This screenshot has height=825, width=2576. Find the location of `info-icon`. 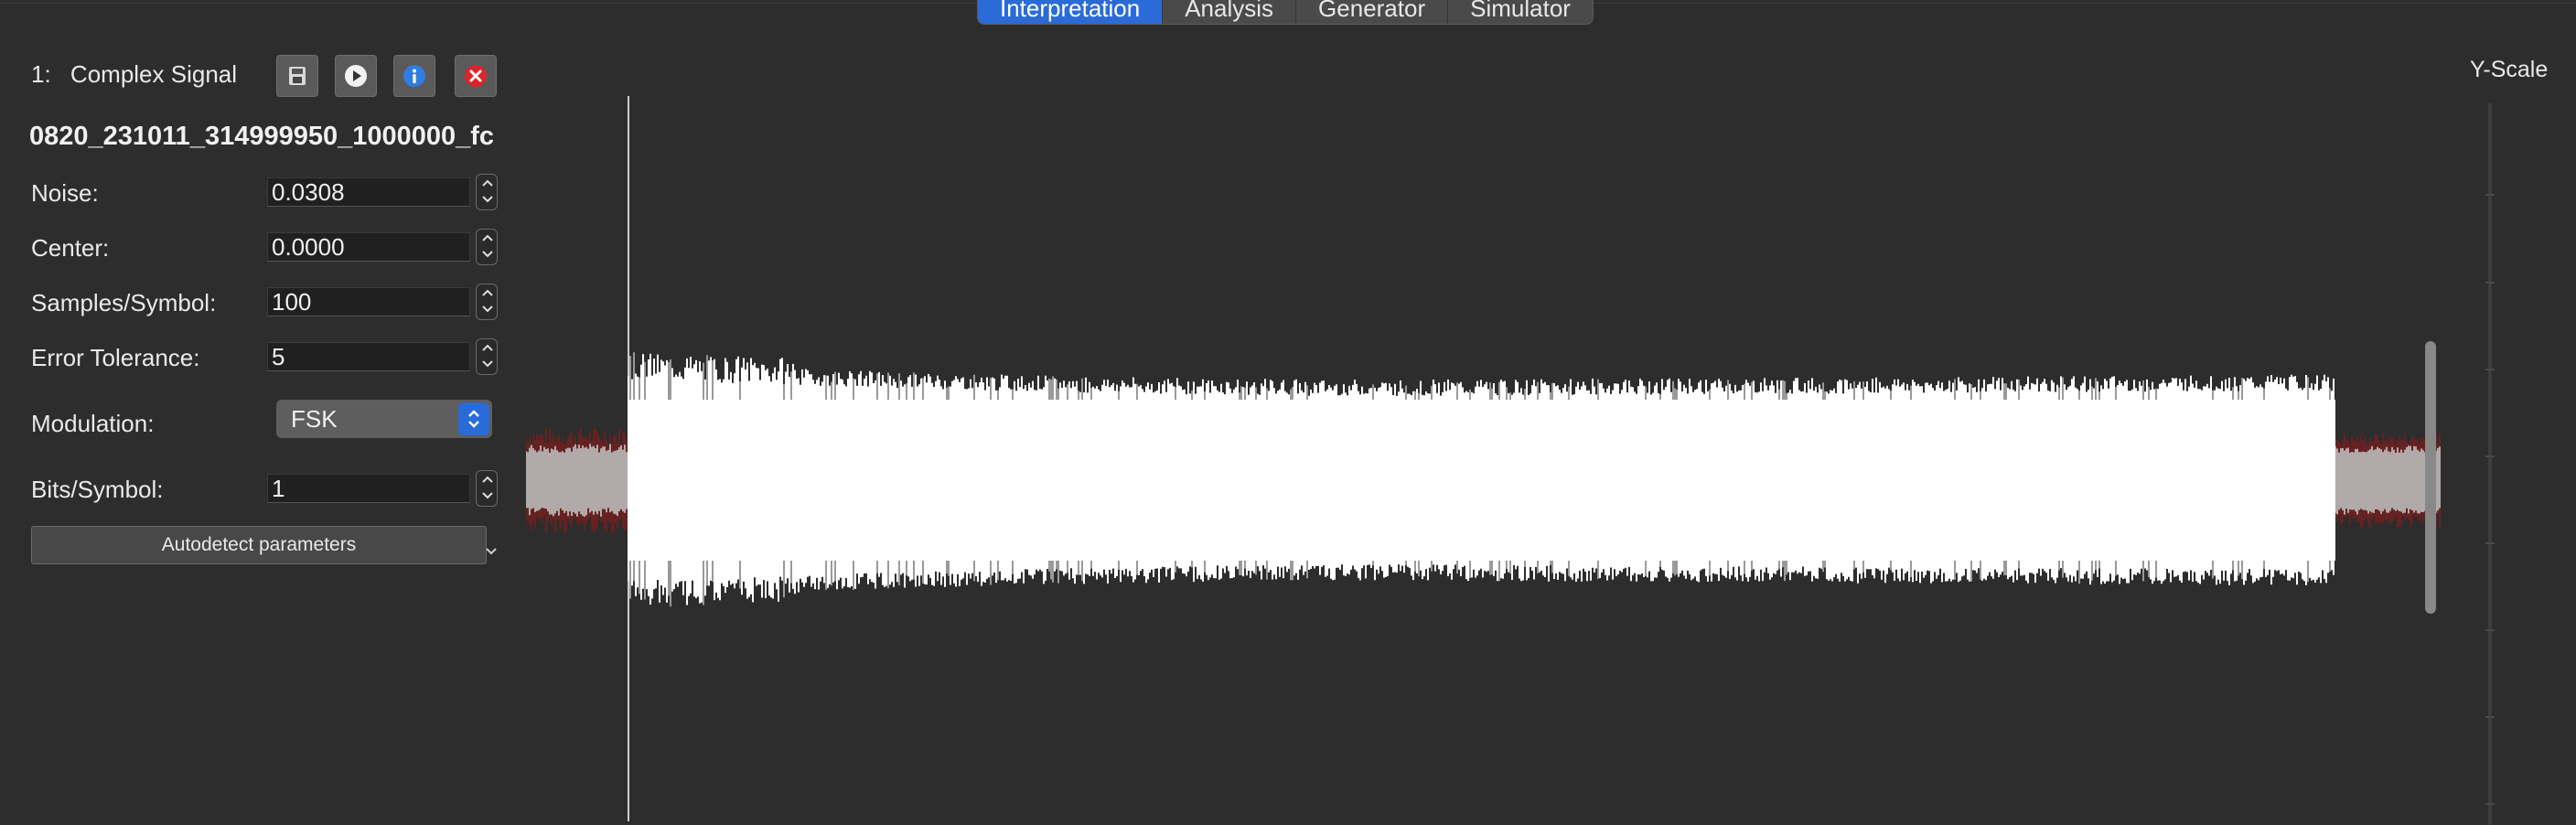

info-icon is located at coordinates (414, 76).